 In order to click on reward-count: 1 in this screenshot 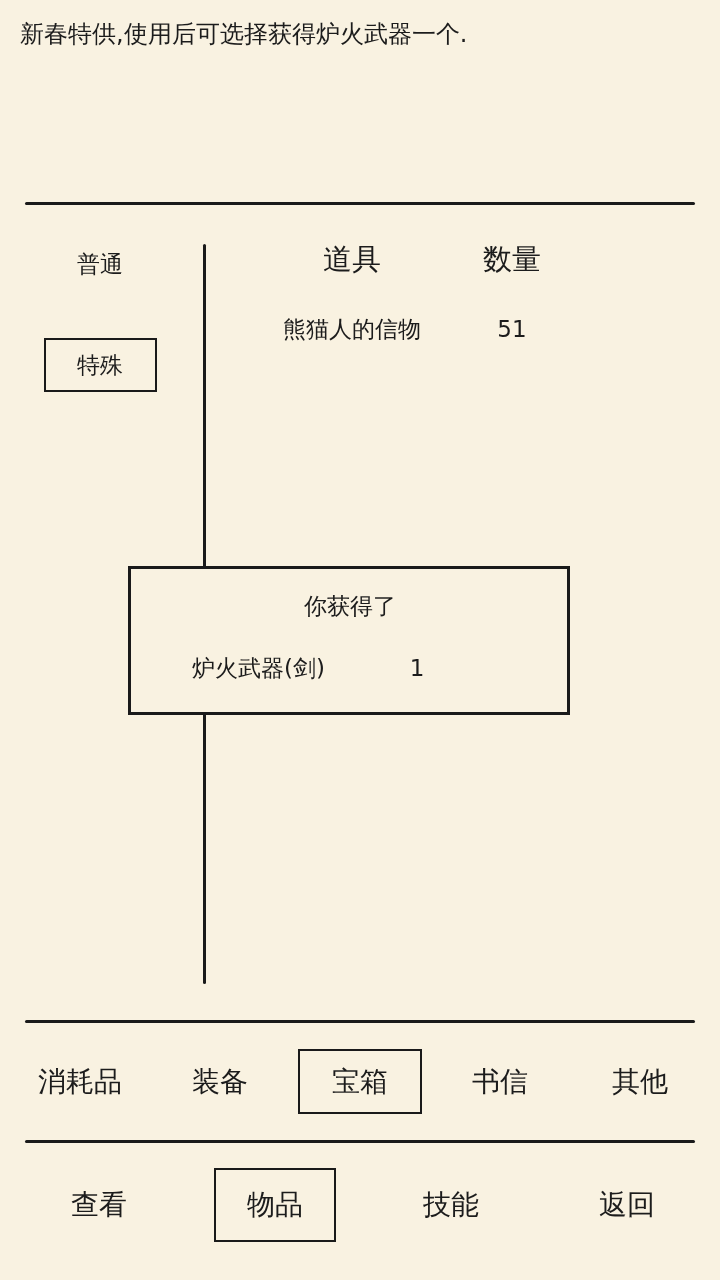, I will do `click(417, 668)`.